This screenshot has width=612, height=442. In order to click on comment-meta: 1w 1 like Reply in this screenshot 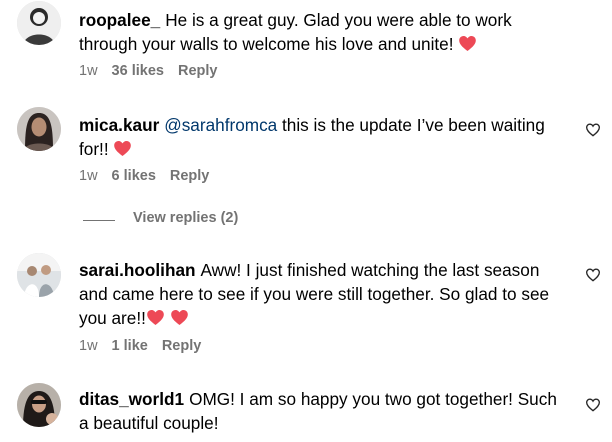, I will do `click(147, 346)`.